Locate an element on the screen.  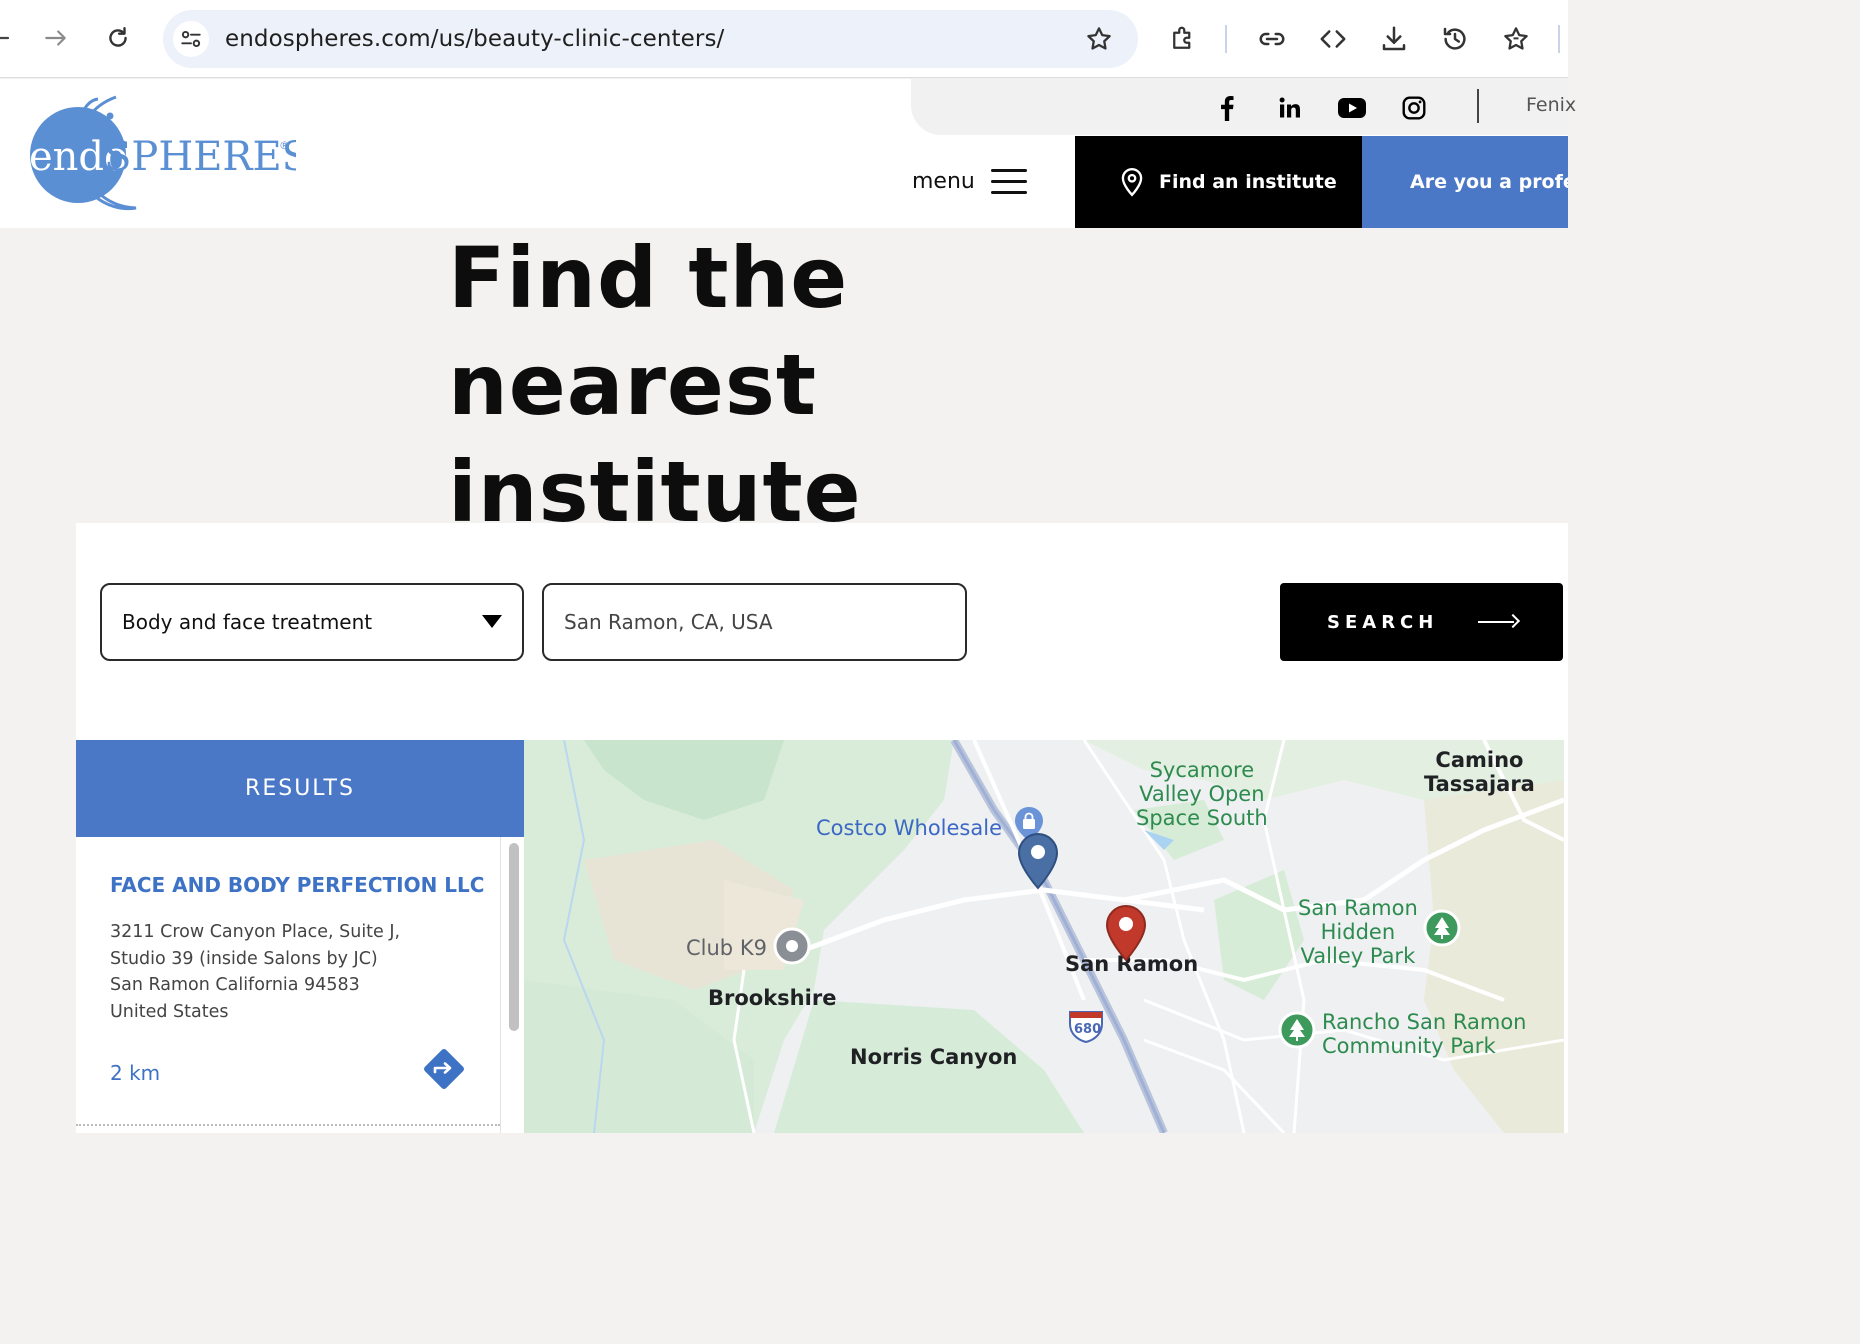
professional-label: Are you a profess is located at coordinates (1489, 182).